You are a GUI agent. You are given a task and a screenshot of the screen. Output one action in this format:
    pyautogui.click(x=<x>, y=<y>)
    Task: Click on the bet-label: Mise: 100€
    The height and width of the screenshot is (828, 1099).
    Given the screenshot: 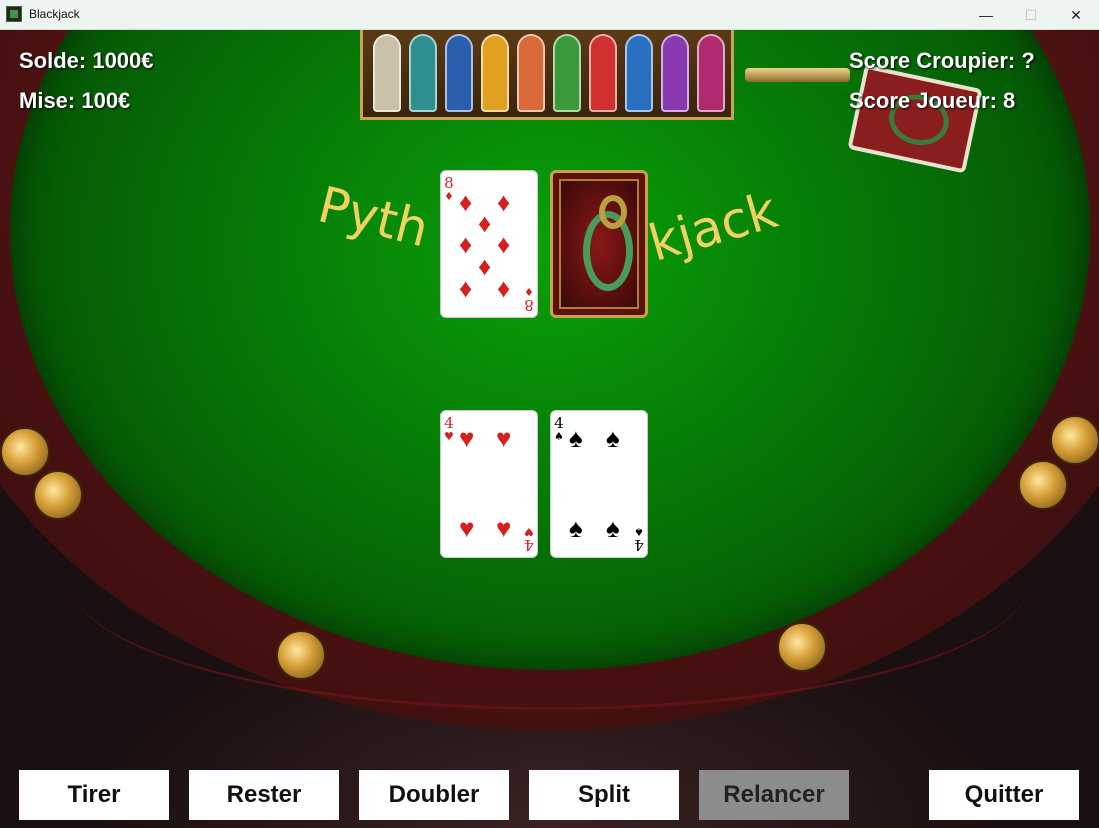 What is the action you would take?
    pyautogui.click(x=75, y=100)
    